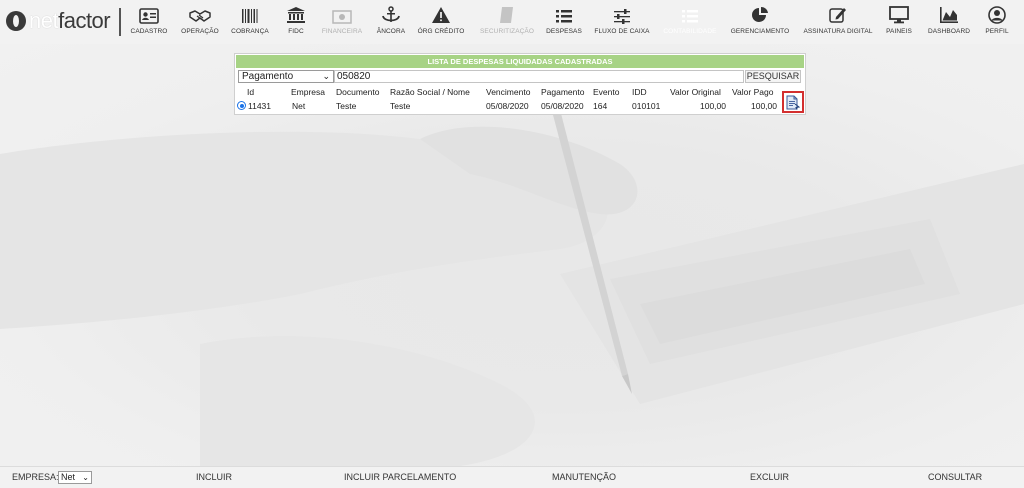 The width and height of the screenshot is (1024, 488). I want to click on cell-valor-pago: 100,00, so click(764, 106).